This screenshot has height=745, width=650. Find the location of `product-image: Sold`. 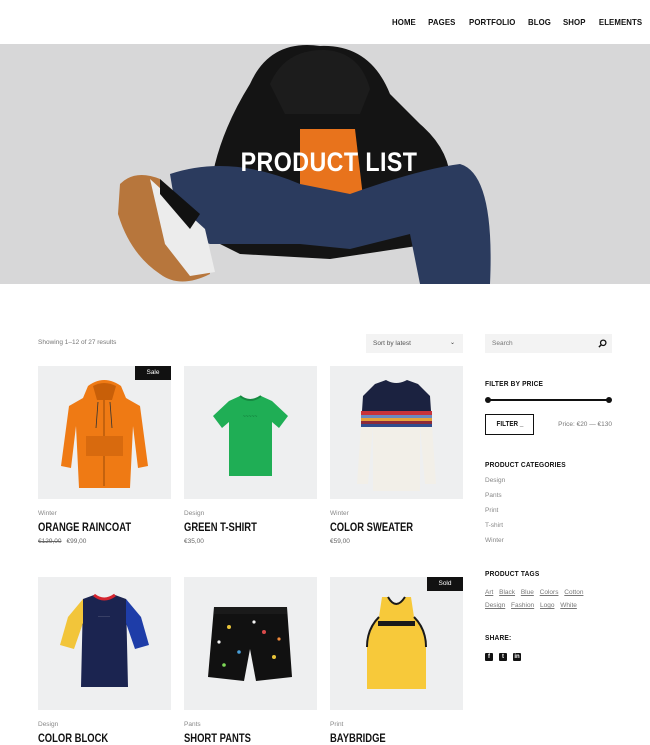

product-image: Sold is located at coordinates (396, 643).